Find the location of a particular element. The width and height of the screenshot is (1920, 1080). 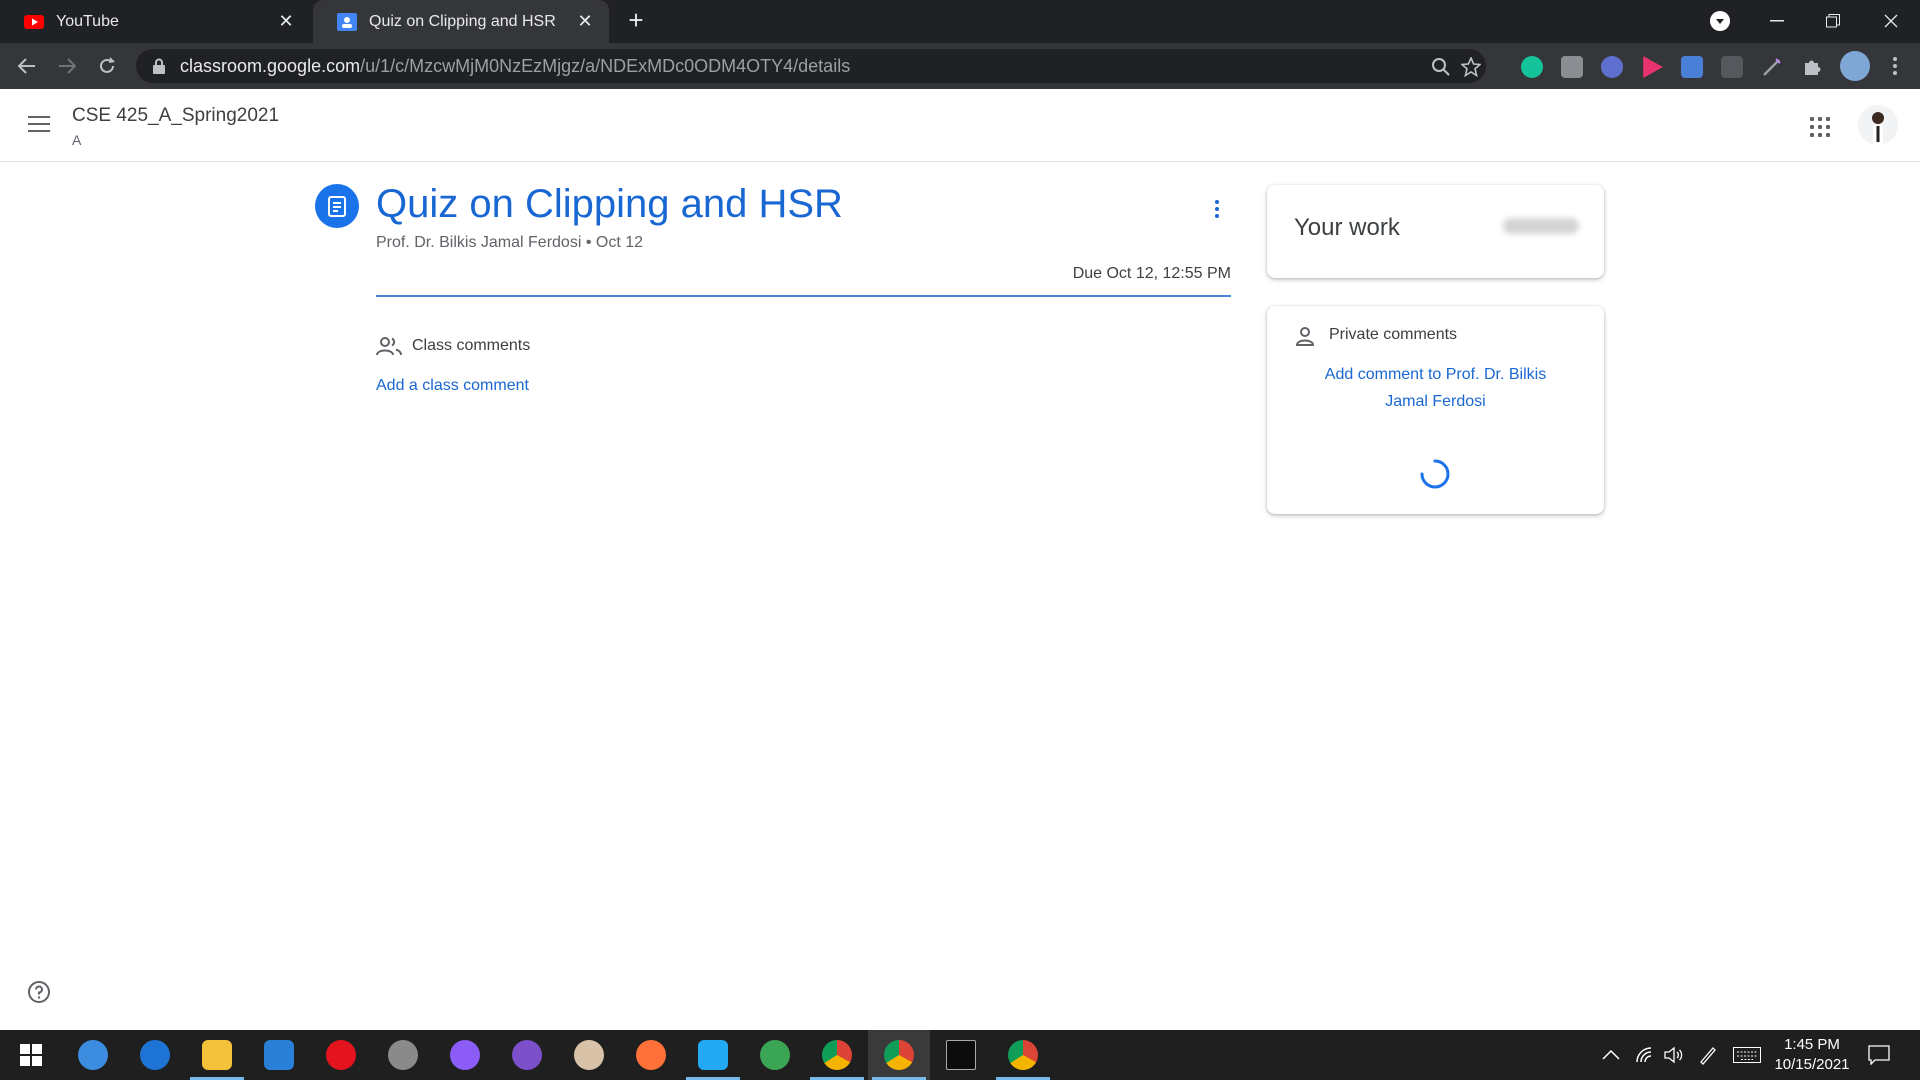

class-section: A is located at coordinates (77, 140).